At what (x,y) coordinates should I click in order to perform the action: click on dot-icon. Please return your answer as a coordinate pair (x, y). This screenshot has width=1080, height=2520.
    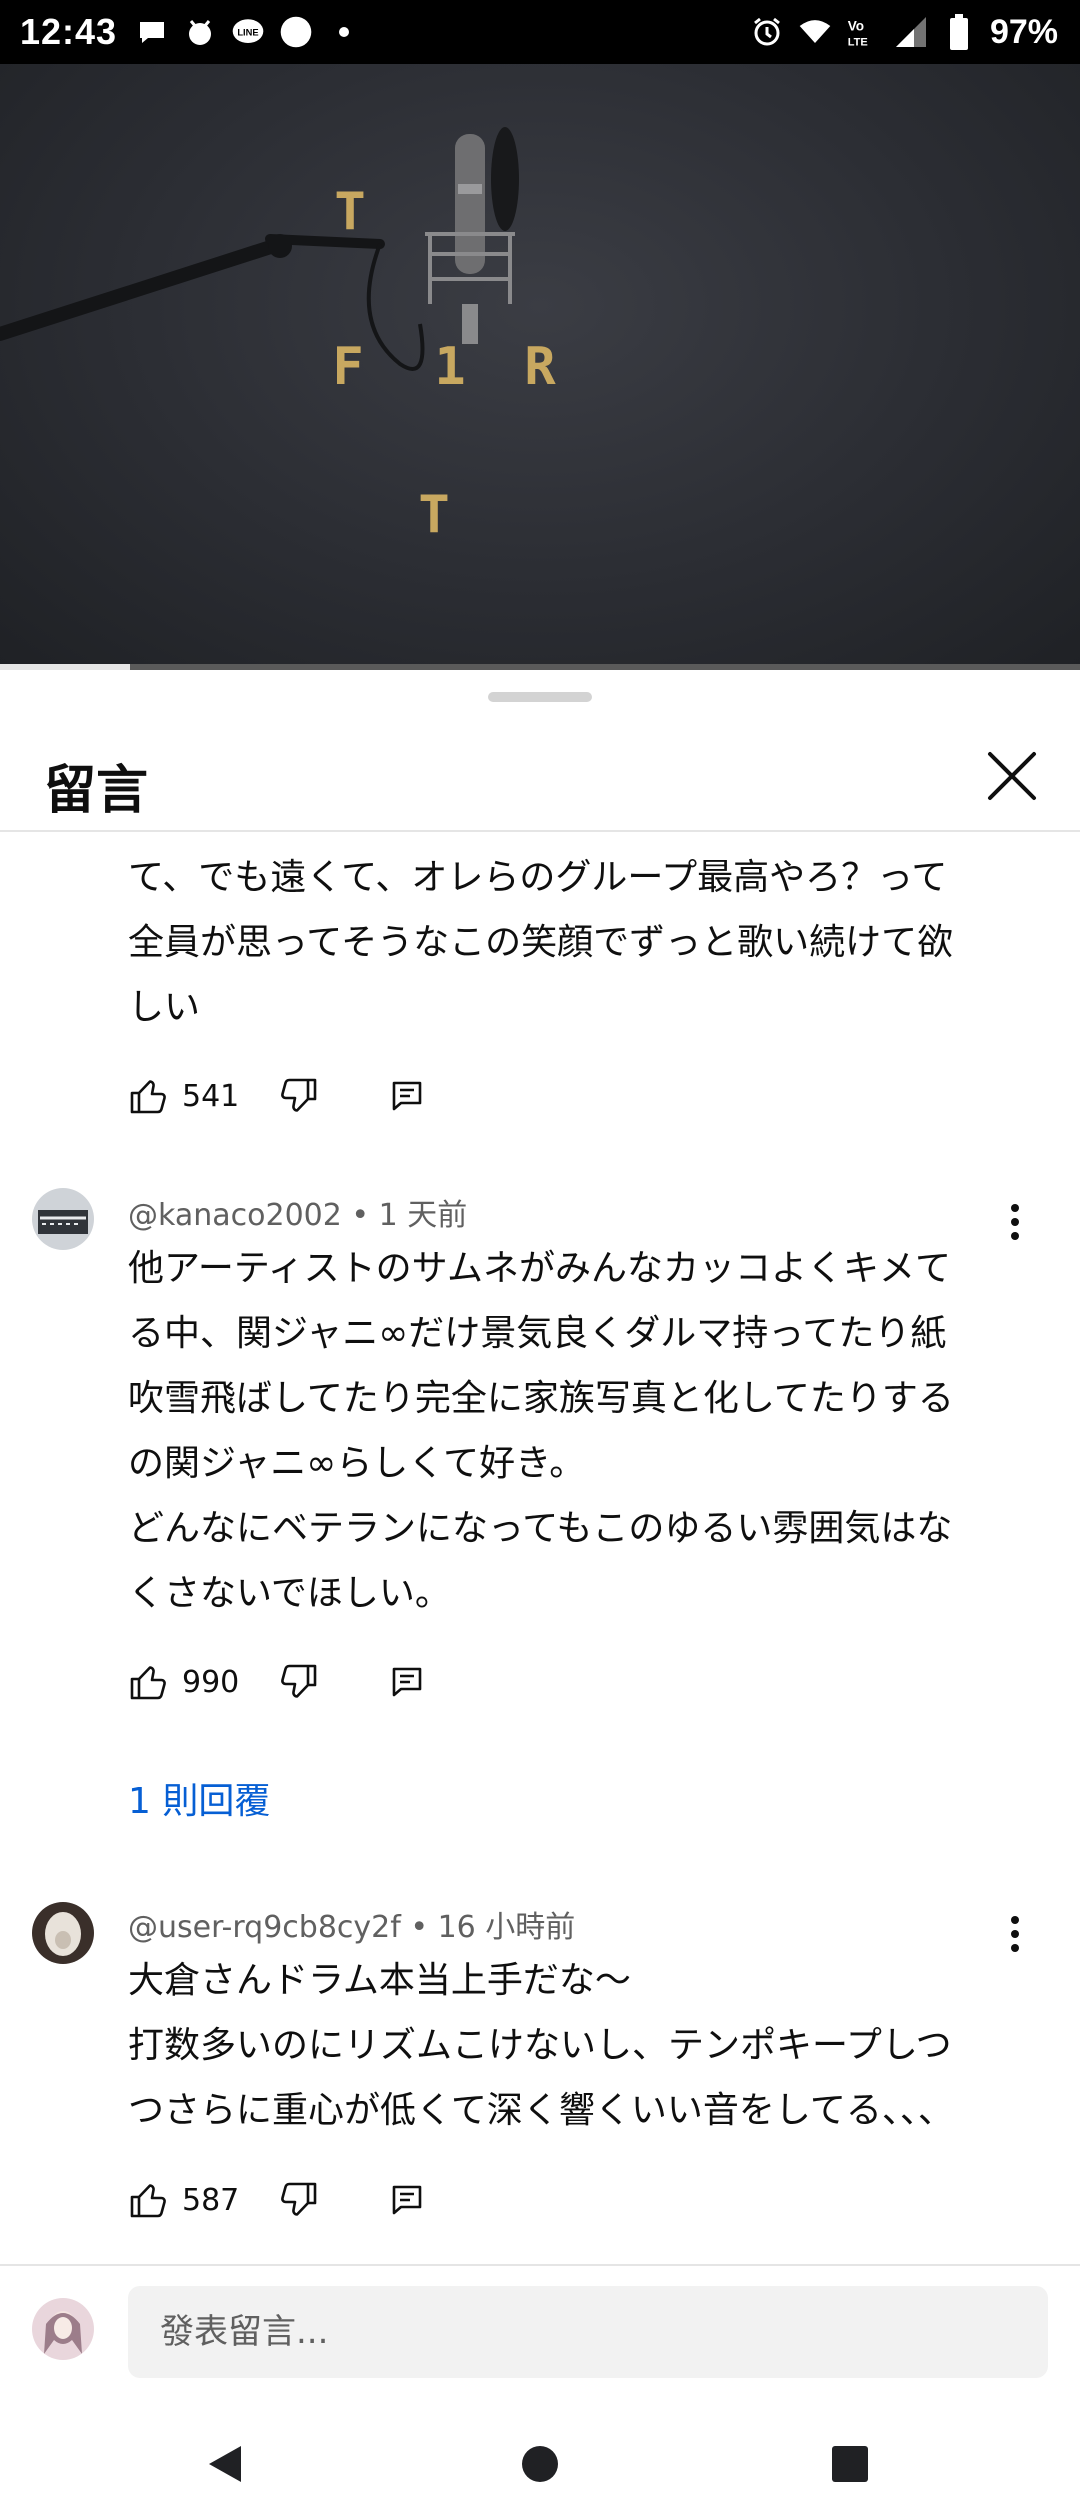
    Looking at the image, I should click on (344, 32).